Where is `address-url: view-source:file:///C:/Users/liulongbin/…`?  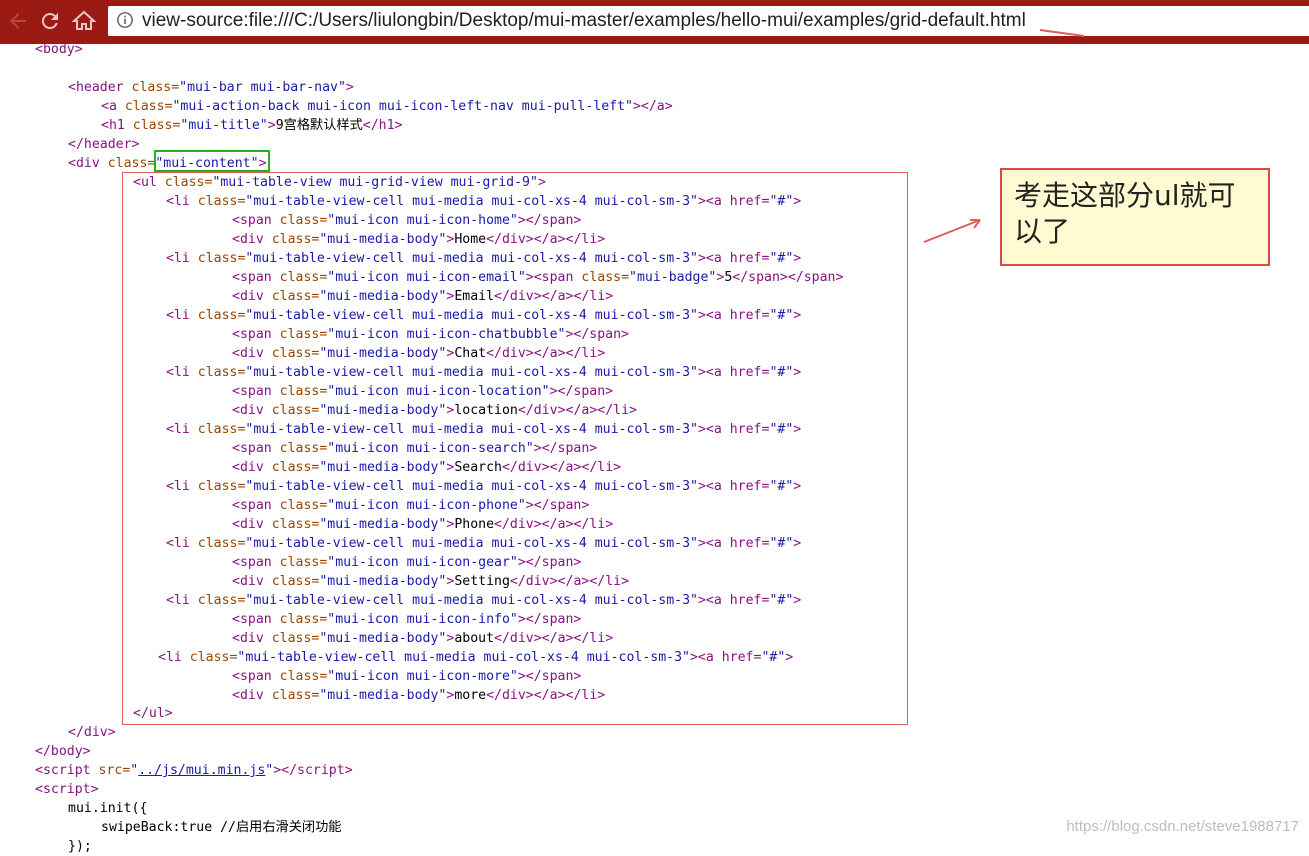
address-url: view-source:file:///C:/Users/liulongbin/… is located at coordinates (584, 20).